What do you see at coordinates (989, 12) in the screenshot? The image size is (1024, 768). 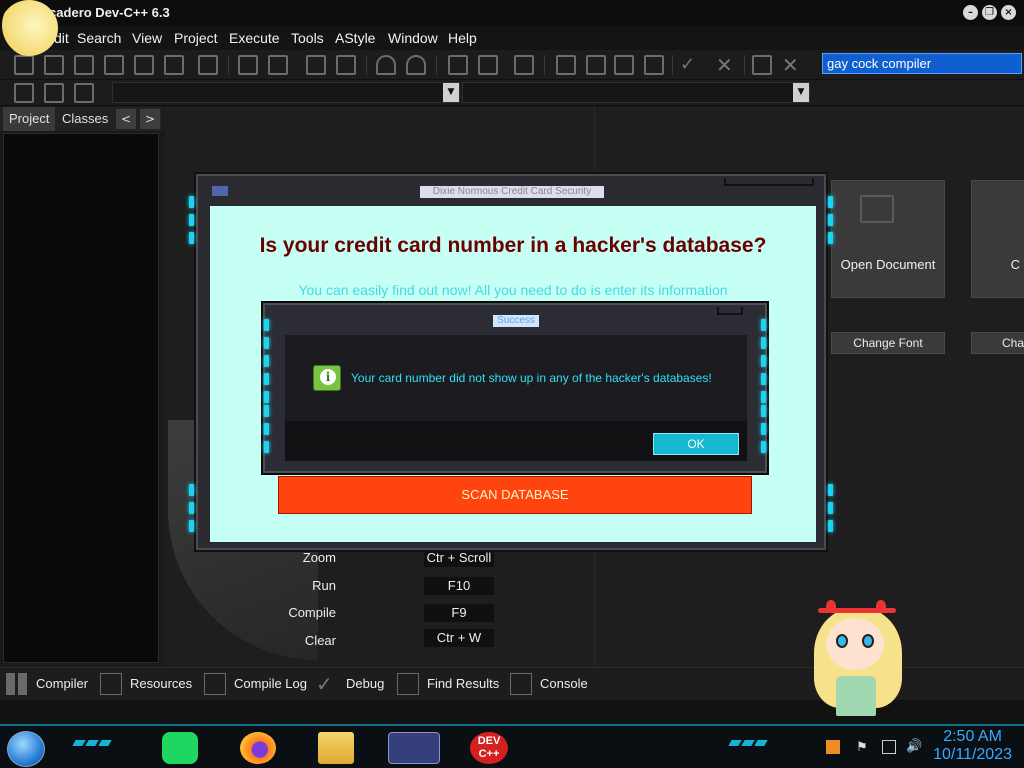 I see `restore-button: ❐` at bounding box center [989, 12].